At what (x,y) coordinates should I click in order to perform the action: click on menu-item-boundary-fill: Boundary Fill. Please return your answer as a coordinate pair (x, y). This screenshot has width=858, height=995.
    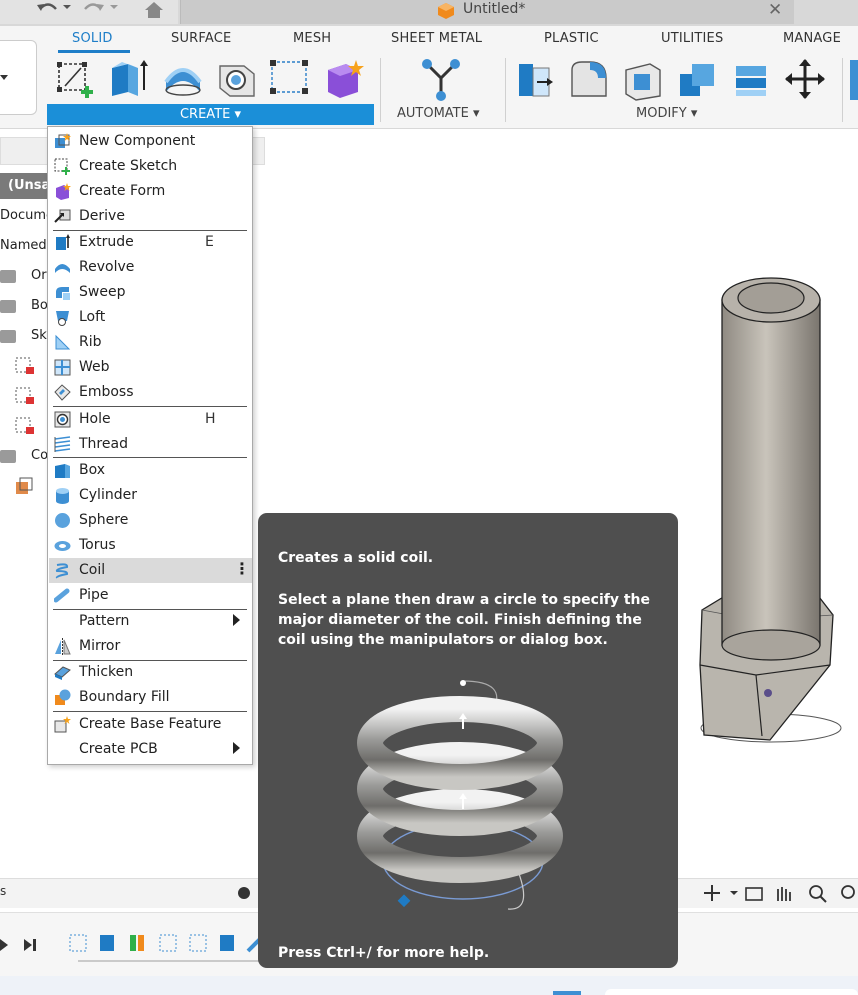
    Looking at the image, I should click on (150, 697).